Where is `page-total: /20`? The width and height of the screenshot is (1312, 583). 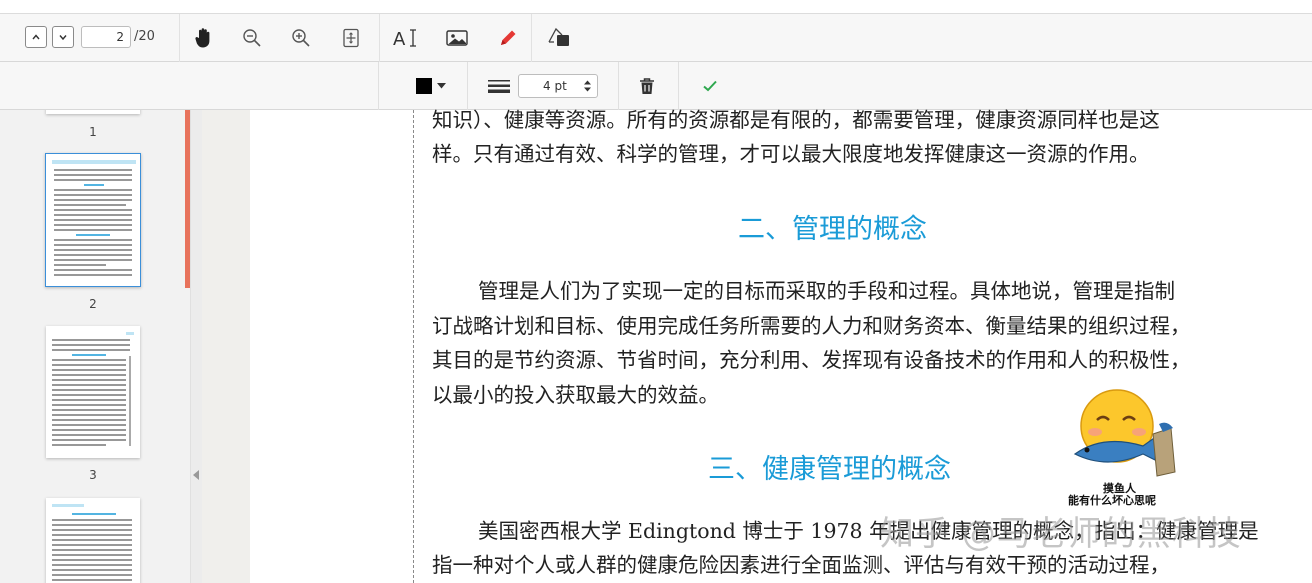
page-total: /20 is located at coordinates (144, 36).